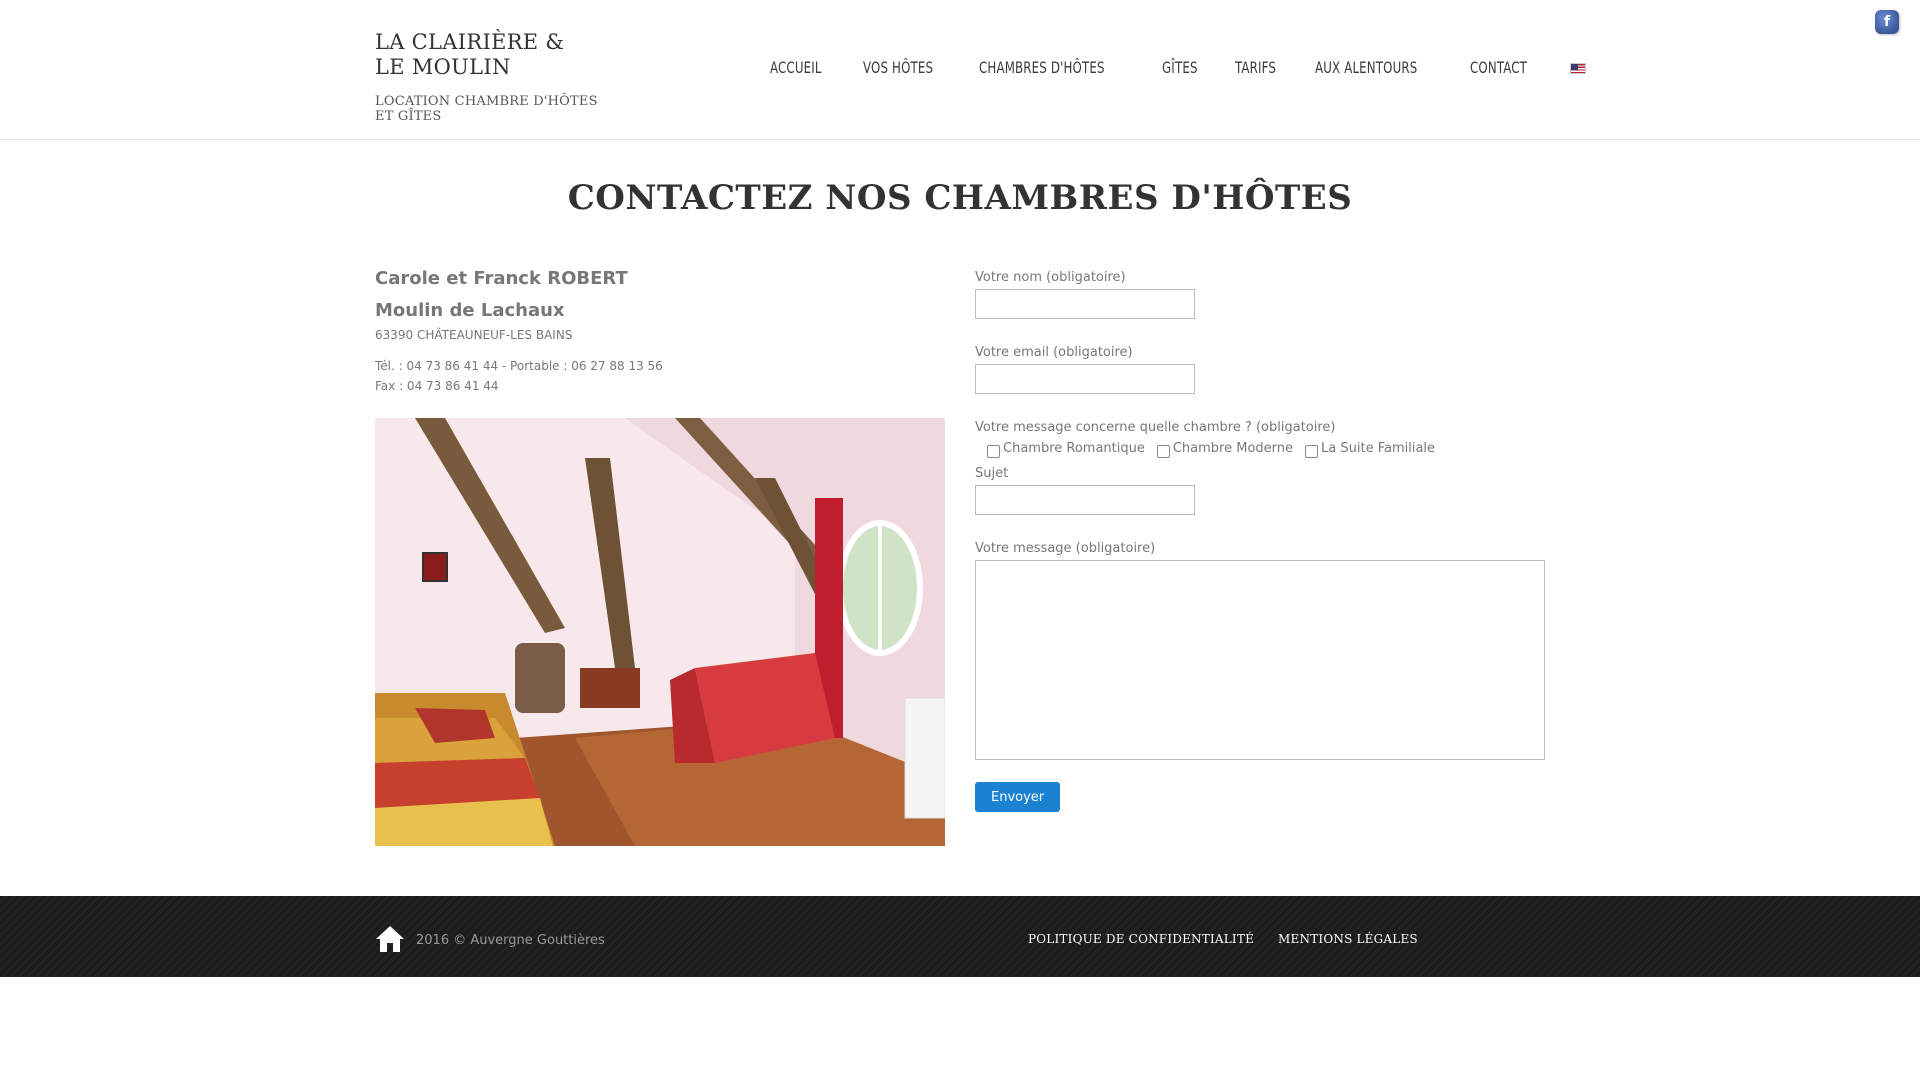 The height and width of the screenshot is (1080, 1920). What do you see at coordinates (1141, 939) in the screenshot?
I see `footer-link-privacy: POLITIQUE DE CONFIDENTIALITÉ` at bounding box center [1141, 939].